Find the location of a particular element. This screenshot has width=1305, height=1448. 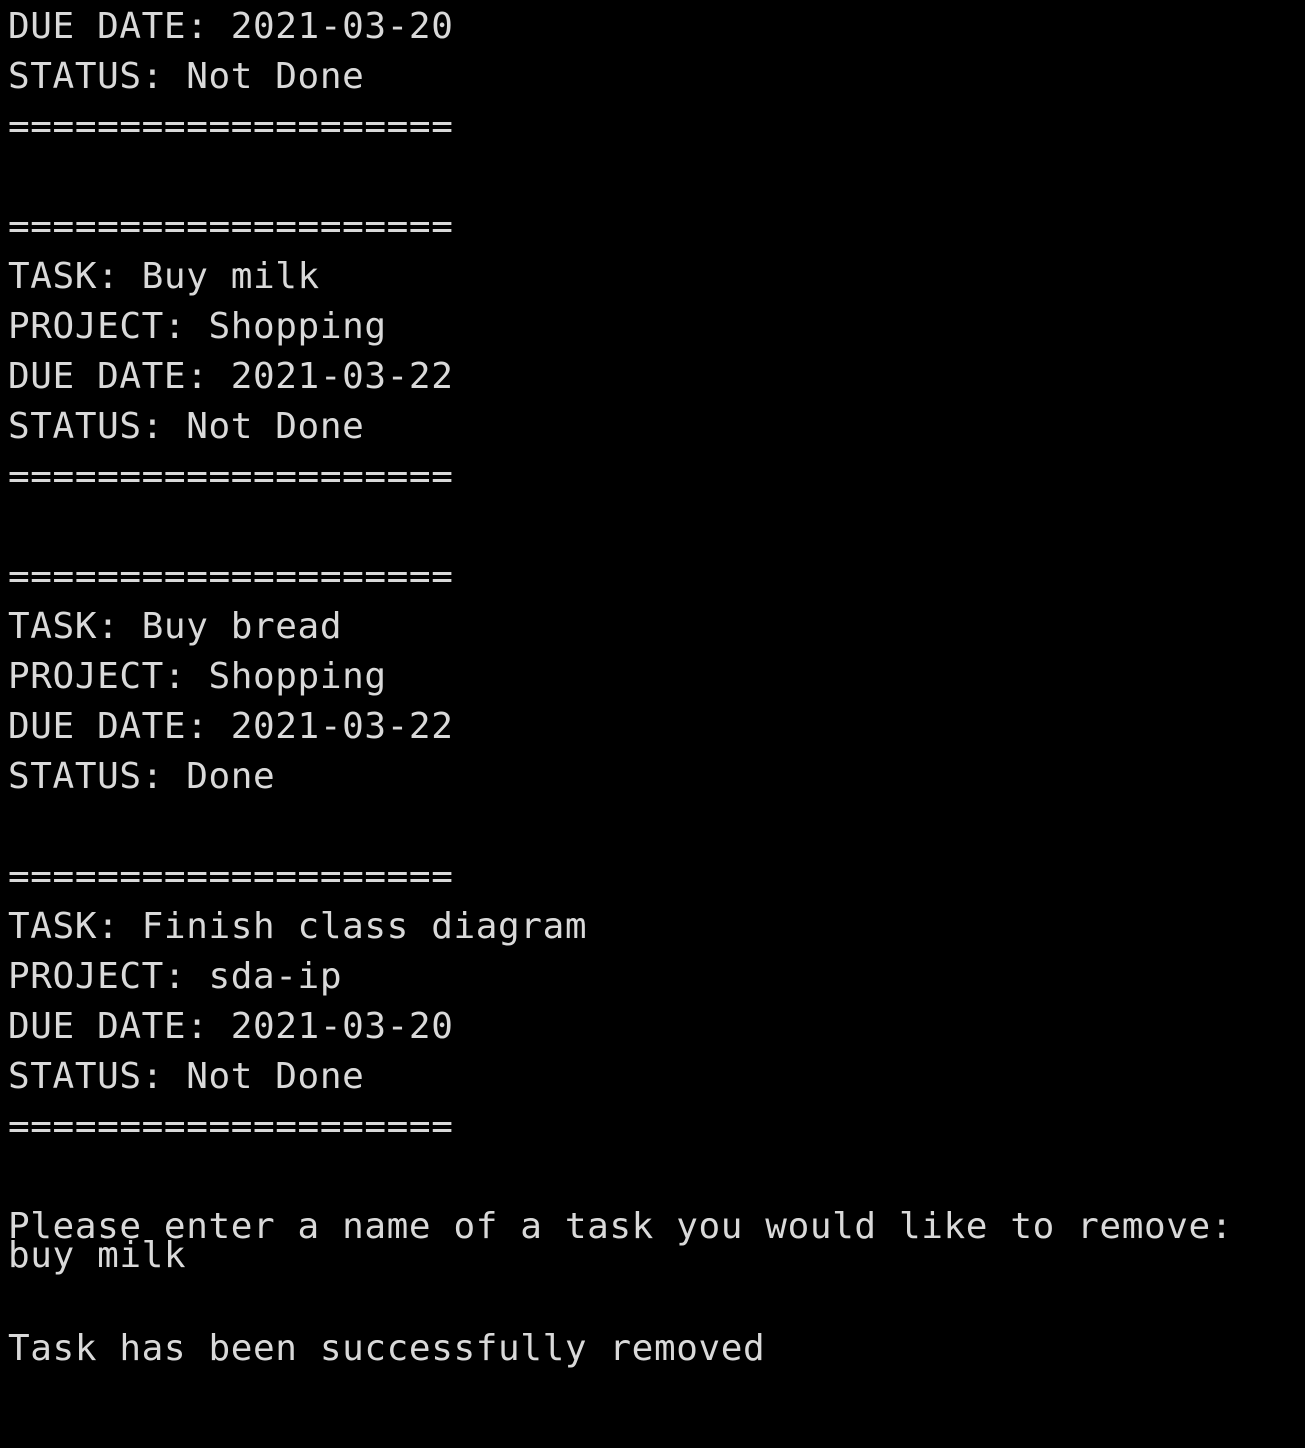

task-name: TASK: Finish class diagram is located at coordinates (298, 926).